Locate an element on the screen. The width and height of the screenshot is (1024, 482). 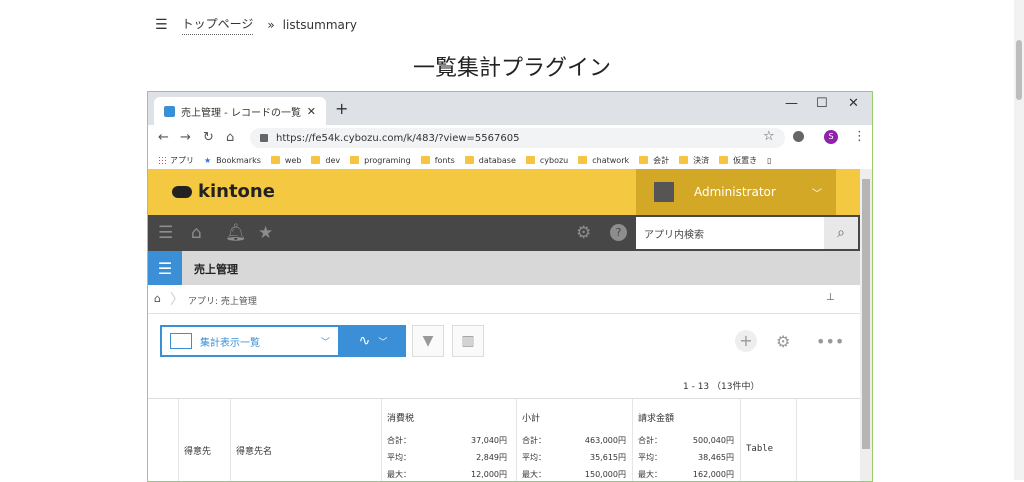
kintone-toolbar: ☰ ⌂ 🔔︎ ★ ⚙ ? アプリ内検索 ⌕ is located at coordinates (504, 233).